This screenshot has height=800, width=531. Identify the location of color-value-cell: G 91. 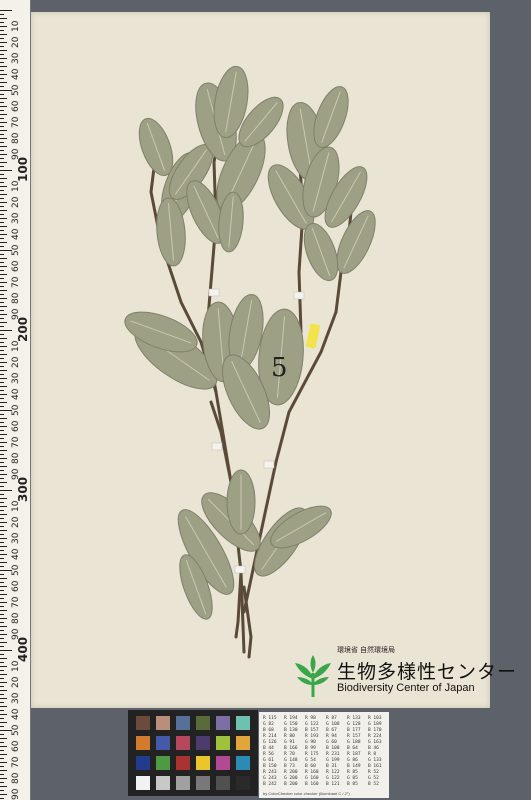
(289, 742).